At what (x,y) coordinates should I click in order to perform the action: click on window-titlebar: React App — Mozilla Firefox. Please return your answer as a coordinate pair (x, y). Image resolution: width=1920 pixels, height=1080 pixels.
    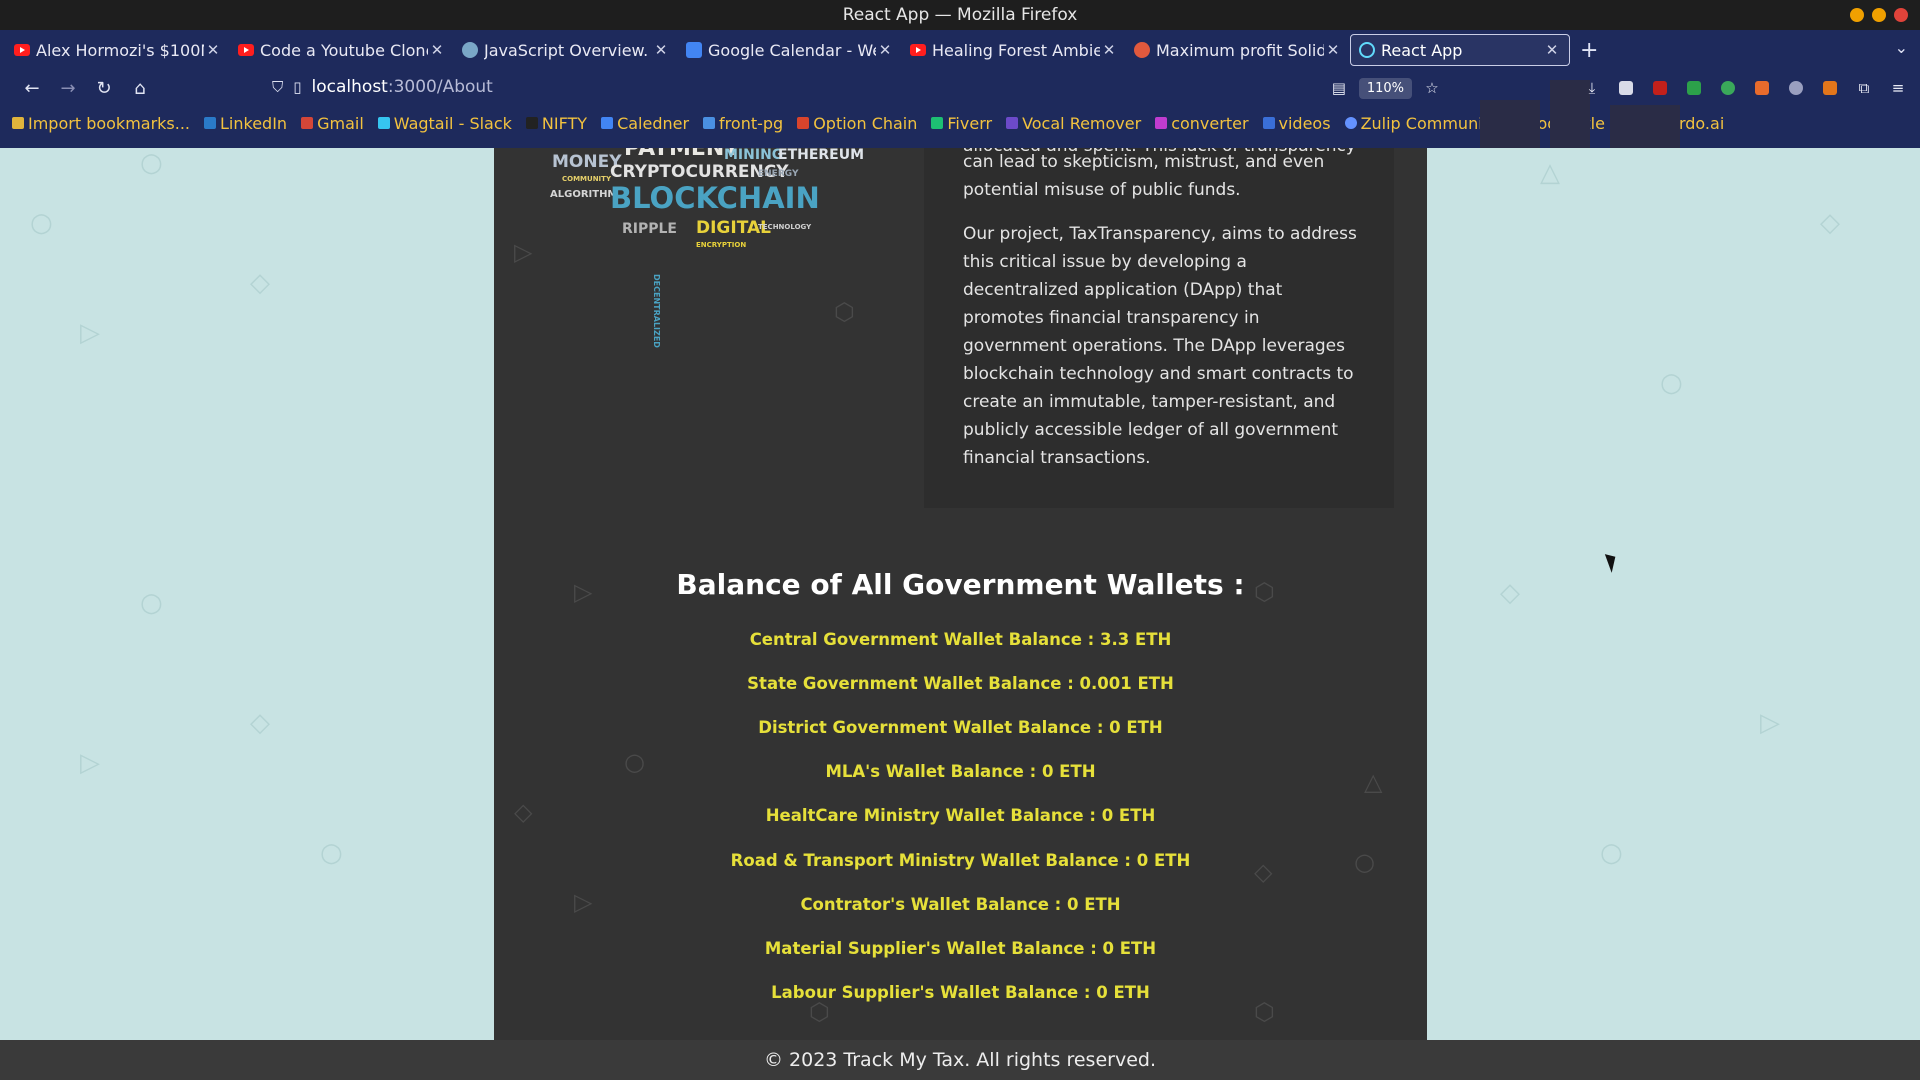
    Looking at the image, I should click on (960, 15).